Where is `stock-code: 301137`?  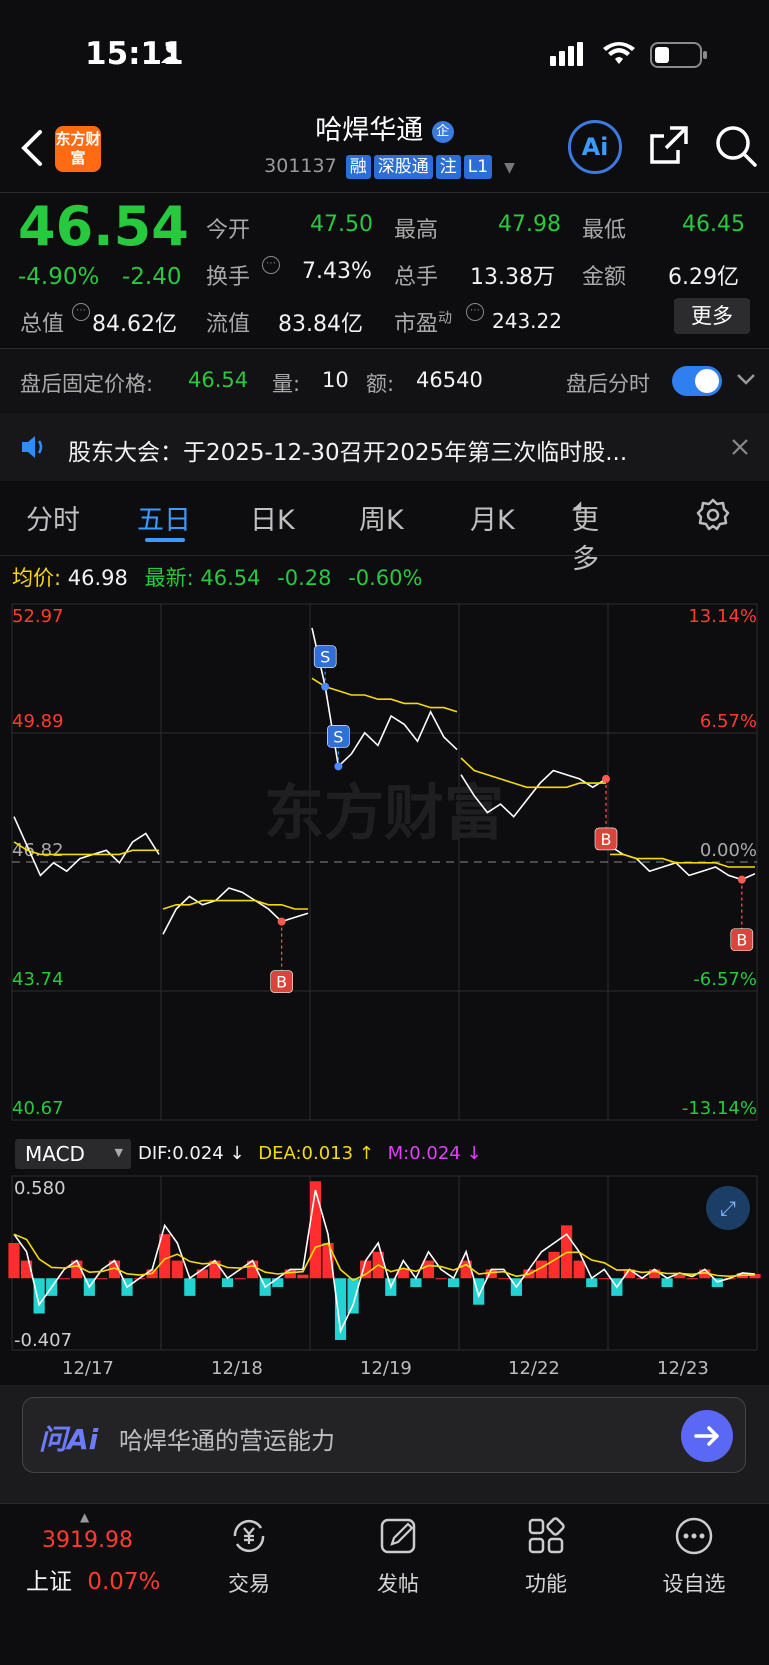 stock-code: 301137 is located at coordinates (300, 166).